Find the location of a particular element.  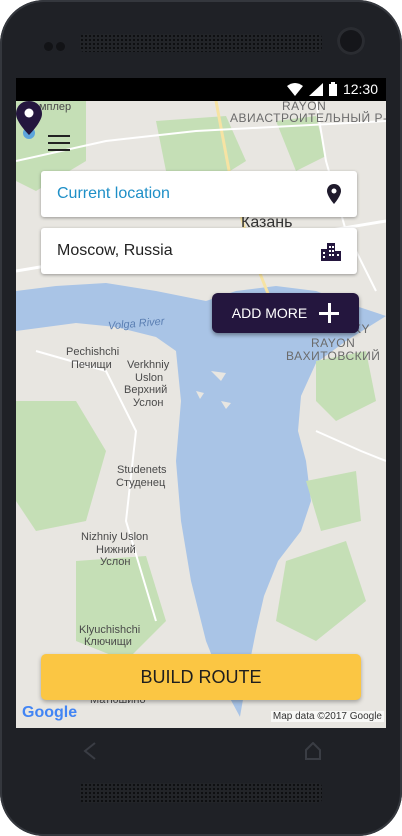

plus-icon is located at coordinates (329, 313).